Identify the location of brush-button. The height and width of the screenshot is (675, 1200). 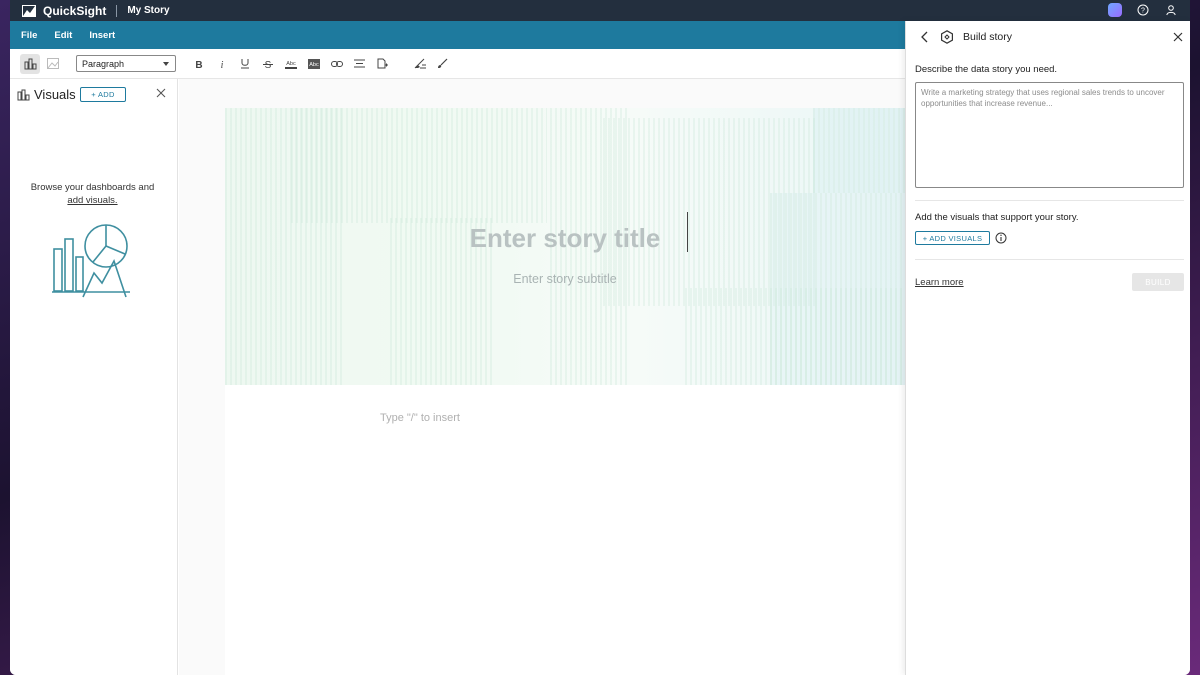
(442, 64).